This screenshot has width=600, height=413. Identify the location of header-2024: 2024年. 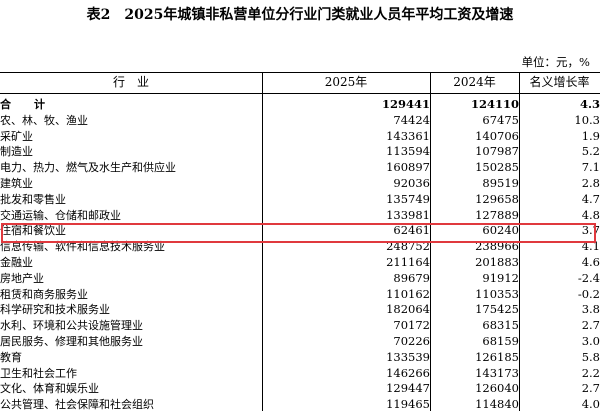
(474, 82).